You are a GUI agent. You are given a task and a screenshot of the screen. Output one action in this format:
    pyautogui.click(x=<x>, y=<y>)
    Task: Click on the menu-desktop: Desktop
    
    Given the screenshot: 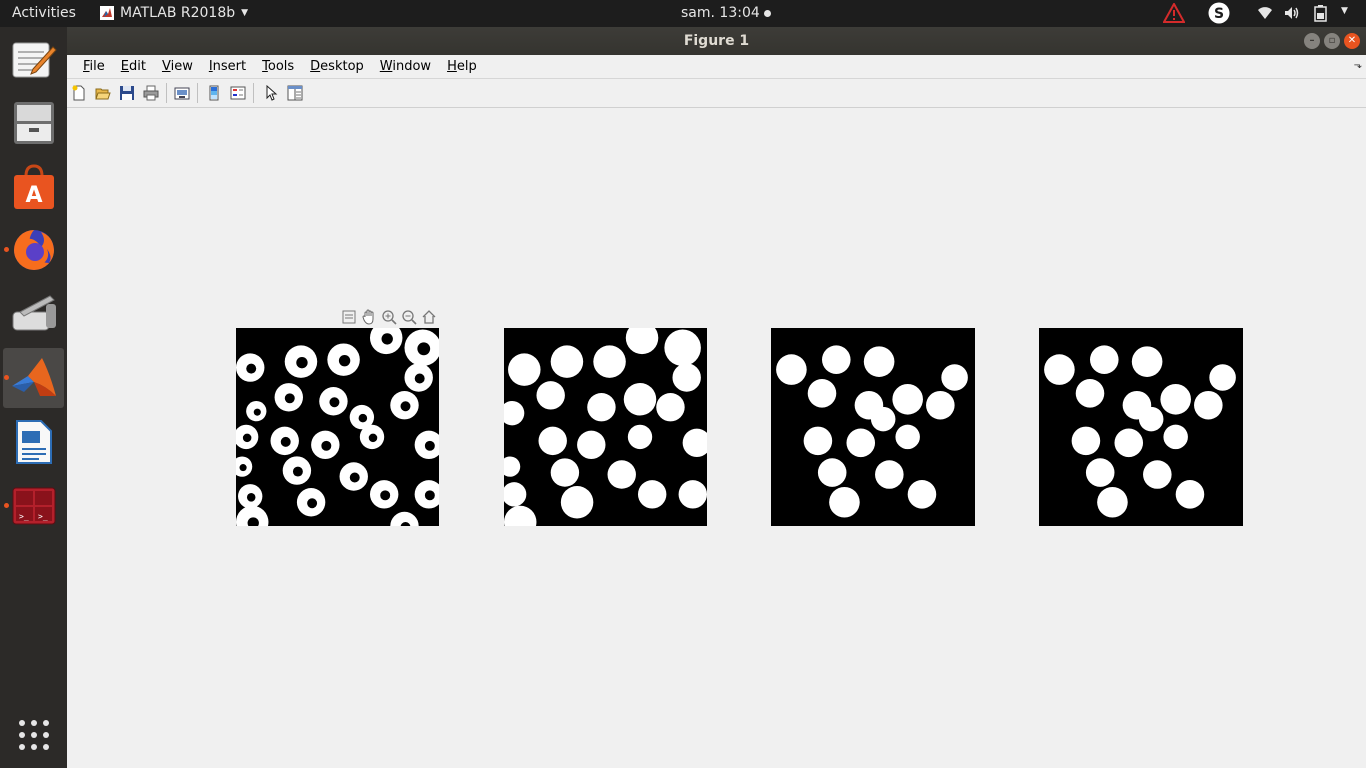 What is the action you would take?
    pyautogui.click(x=337, y=66)
    